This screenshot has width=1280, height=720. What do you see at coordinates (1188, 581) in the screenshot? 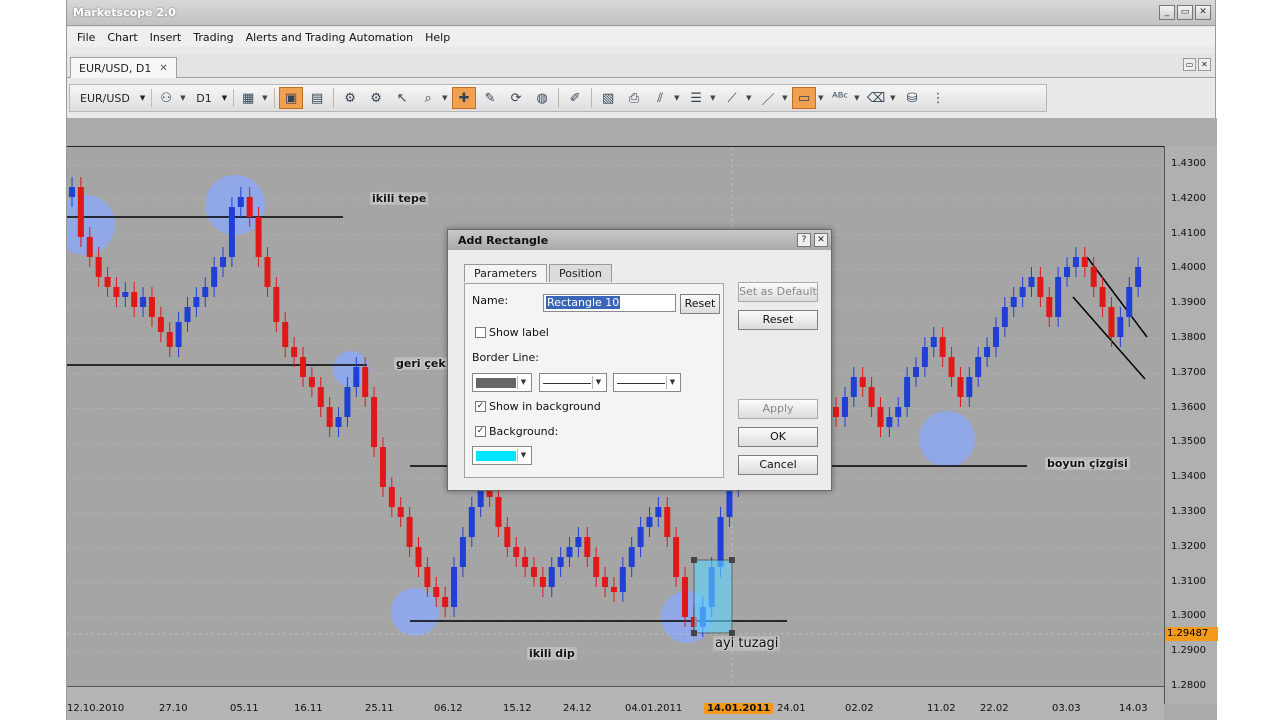
I see `price-tick: 1.3100` at bounding box center [1188, 581].